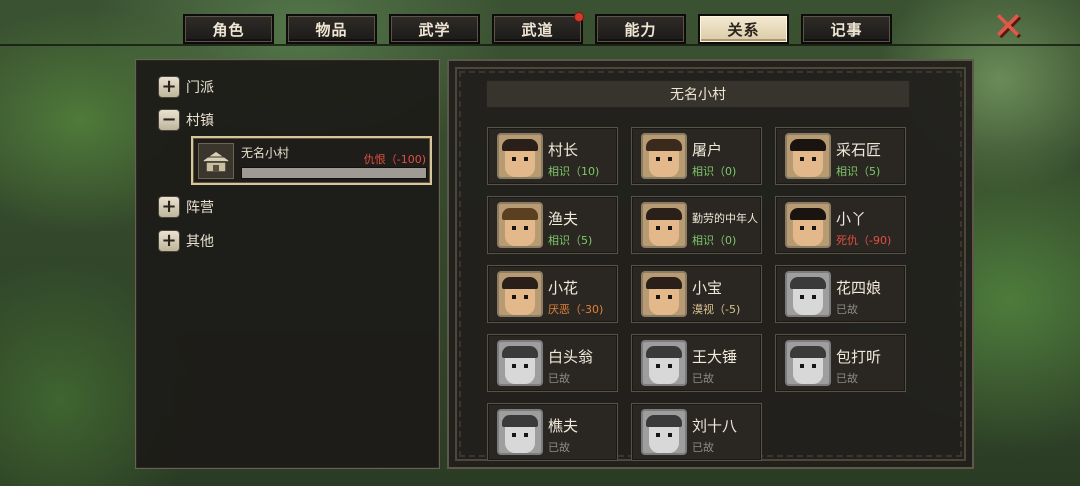  I want to click on close-icon: ✕, so click(1008, 26).